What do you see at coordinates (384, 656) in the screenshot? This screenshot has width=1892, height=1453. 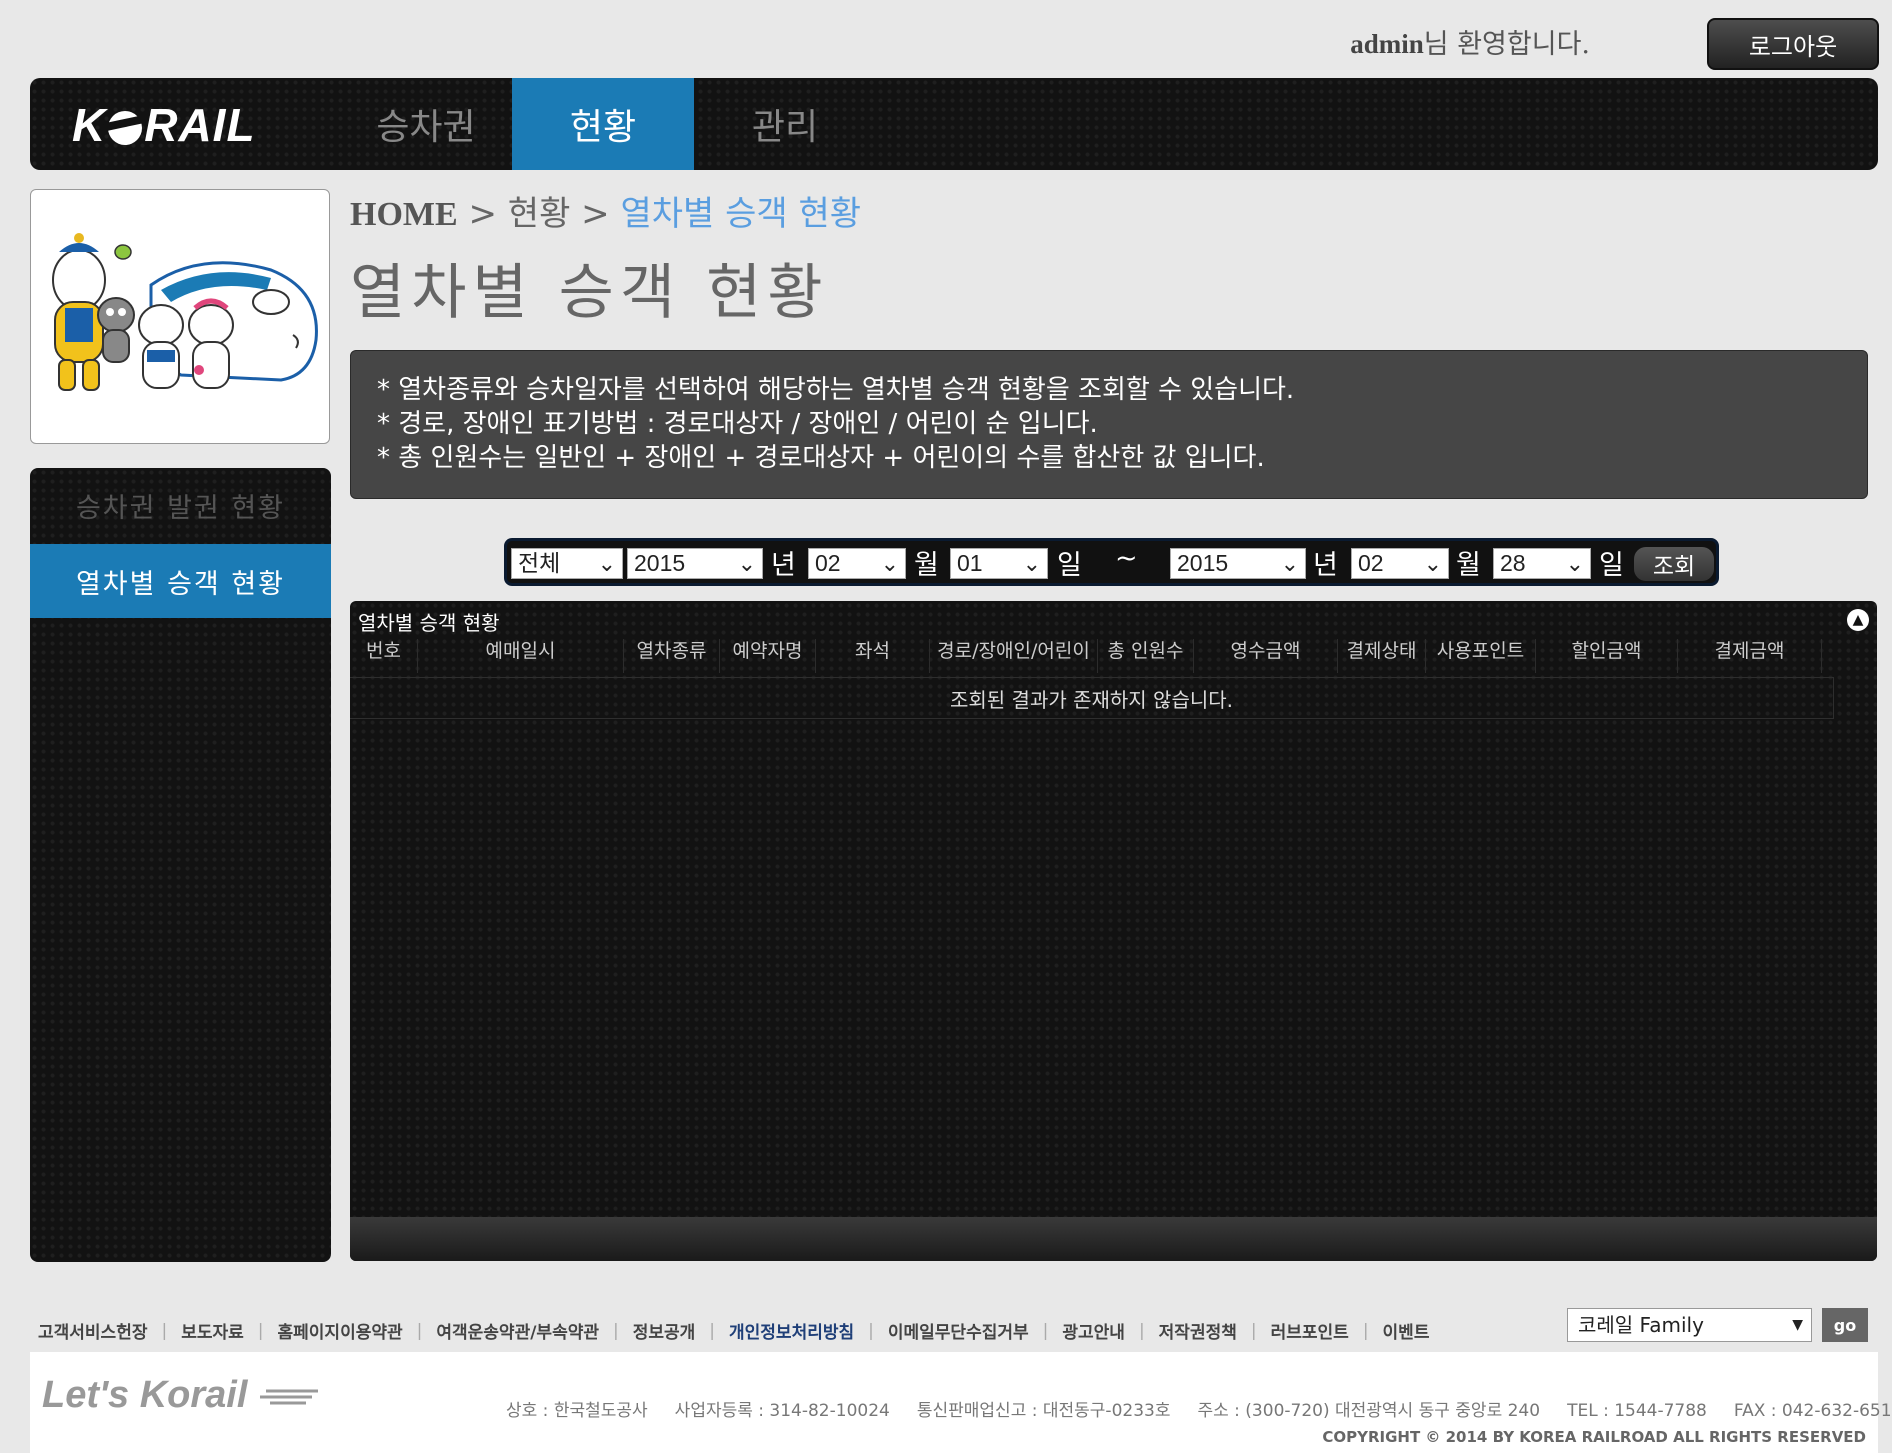 I see `column-header: 번호` at bounding box center [384, 656].